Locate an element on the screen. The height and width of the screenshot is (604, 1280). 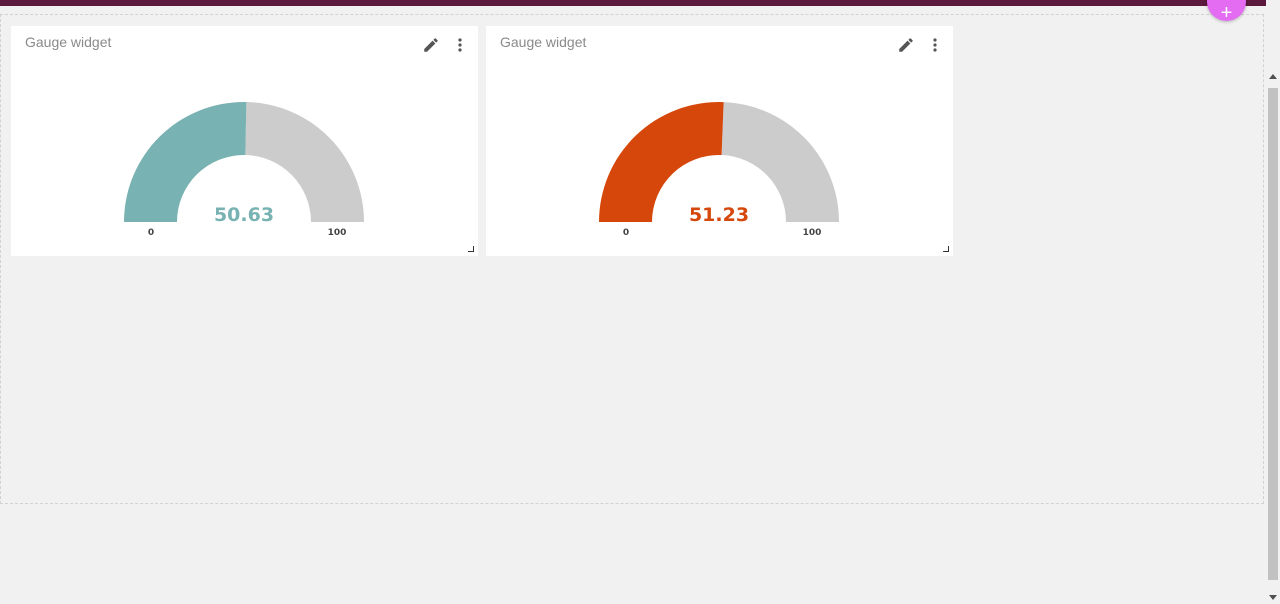
gauge-widget: Gauge widget 50.63 0 100 is located at coordinates (244, 141).